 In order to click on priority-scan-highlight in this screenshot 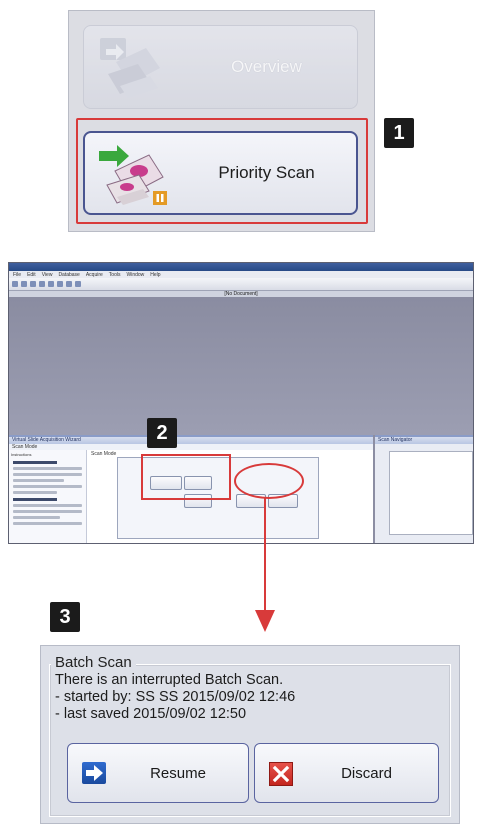, I will do `click(222, 171)`.